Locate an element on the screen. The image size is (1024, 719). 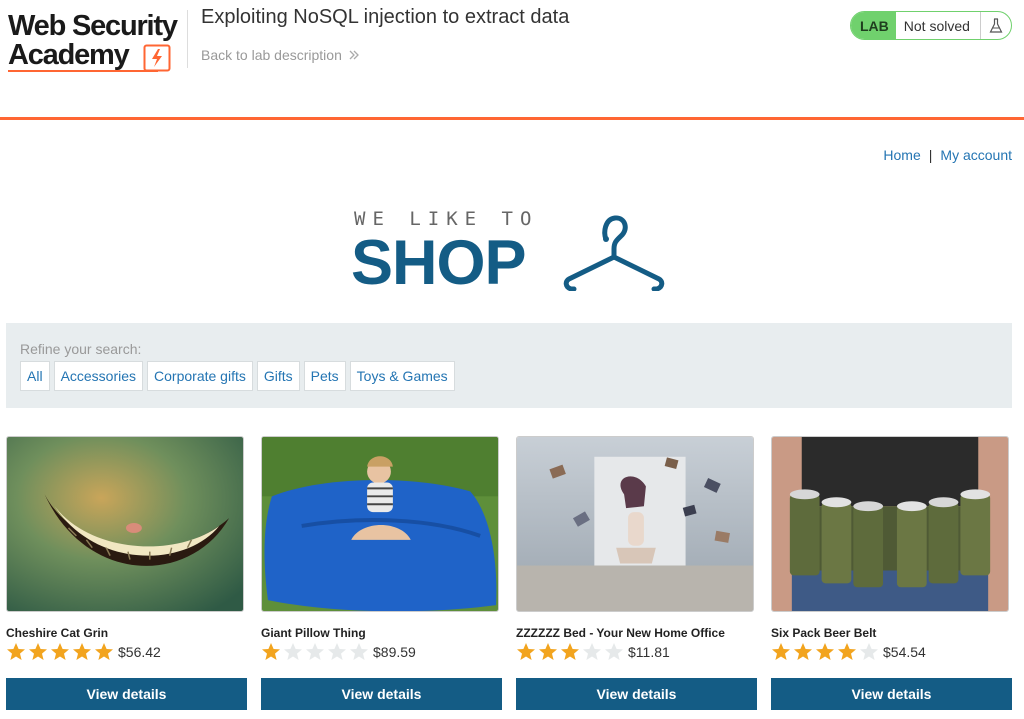
coat-hanger-icon is located at coordinates (614, 253).